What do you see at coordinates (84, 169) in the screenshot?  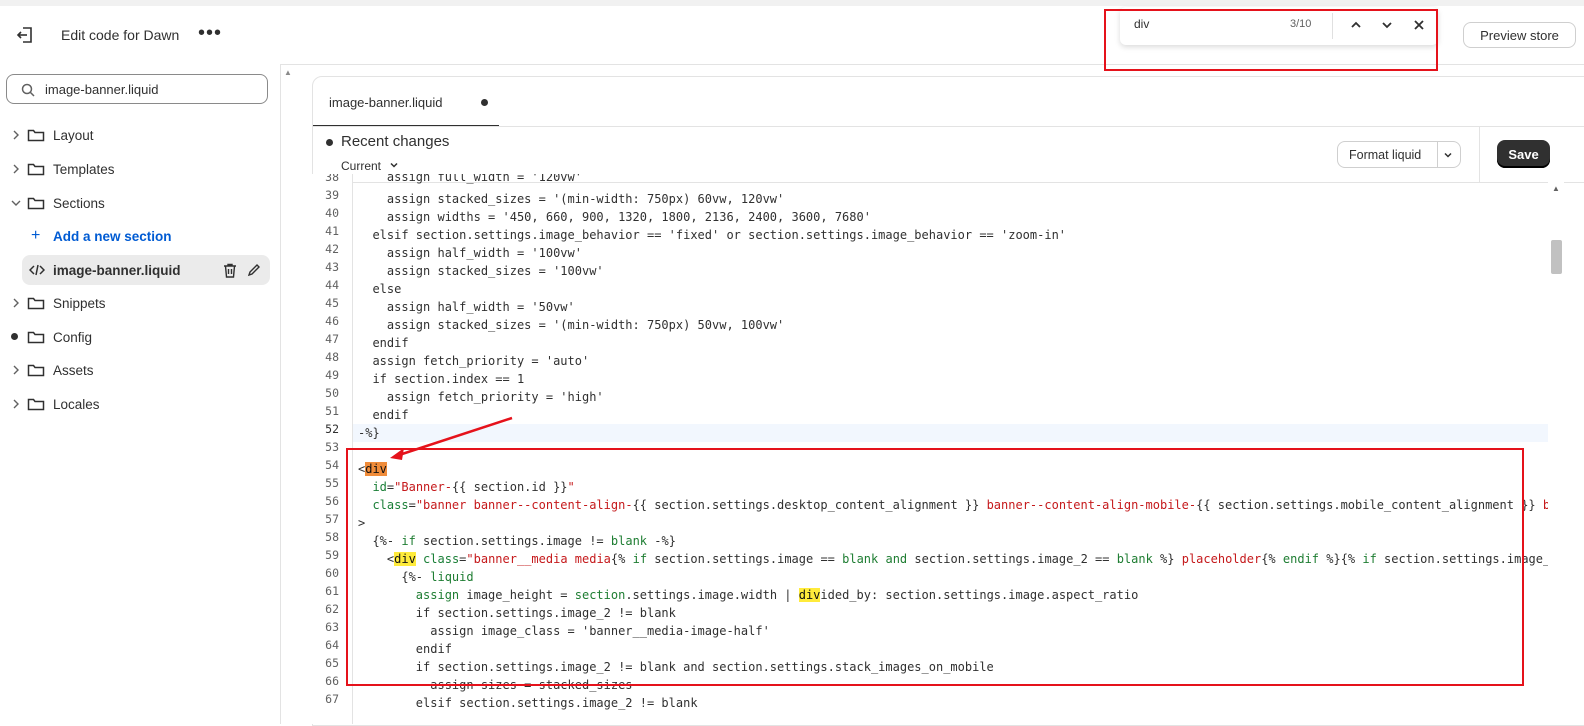 I see `sidebar-item-label: Templates` at bounding box center [84, 169].